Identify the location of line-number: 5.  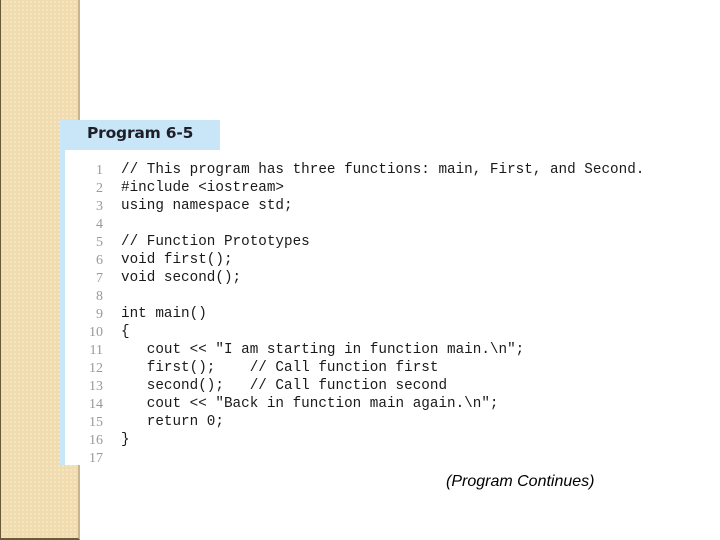
(99, 242).